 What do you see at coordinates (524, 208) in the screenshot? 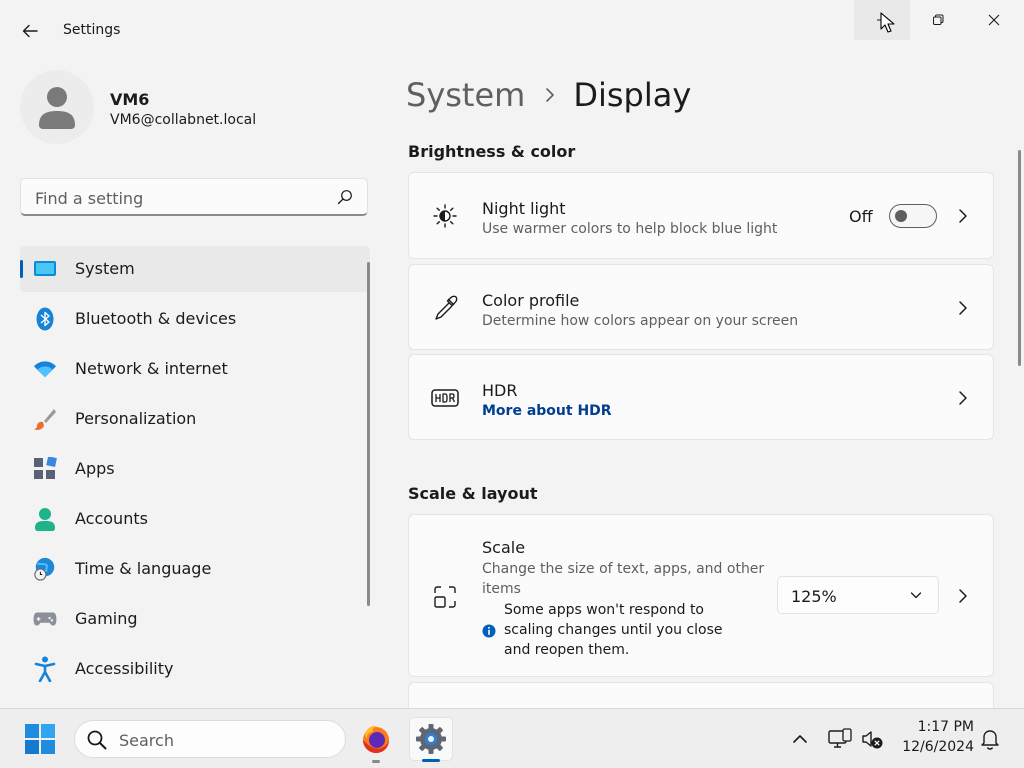
I see `night-light-title: Night light` at bounding box center [524, 208].